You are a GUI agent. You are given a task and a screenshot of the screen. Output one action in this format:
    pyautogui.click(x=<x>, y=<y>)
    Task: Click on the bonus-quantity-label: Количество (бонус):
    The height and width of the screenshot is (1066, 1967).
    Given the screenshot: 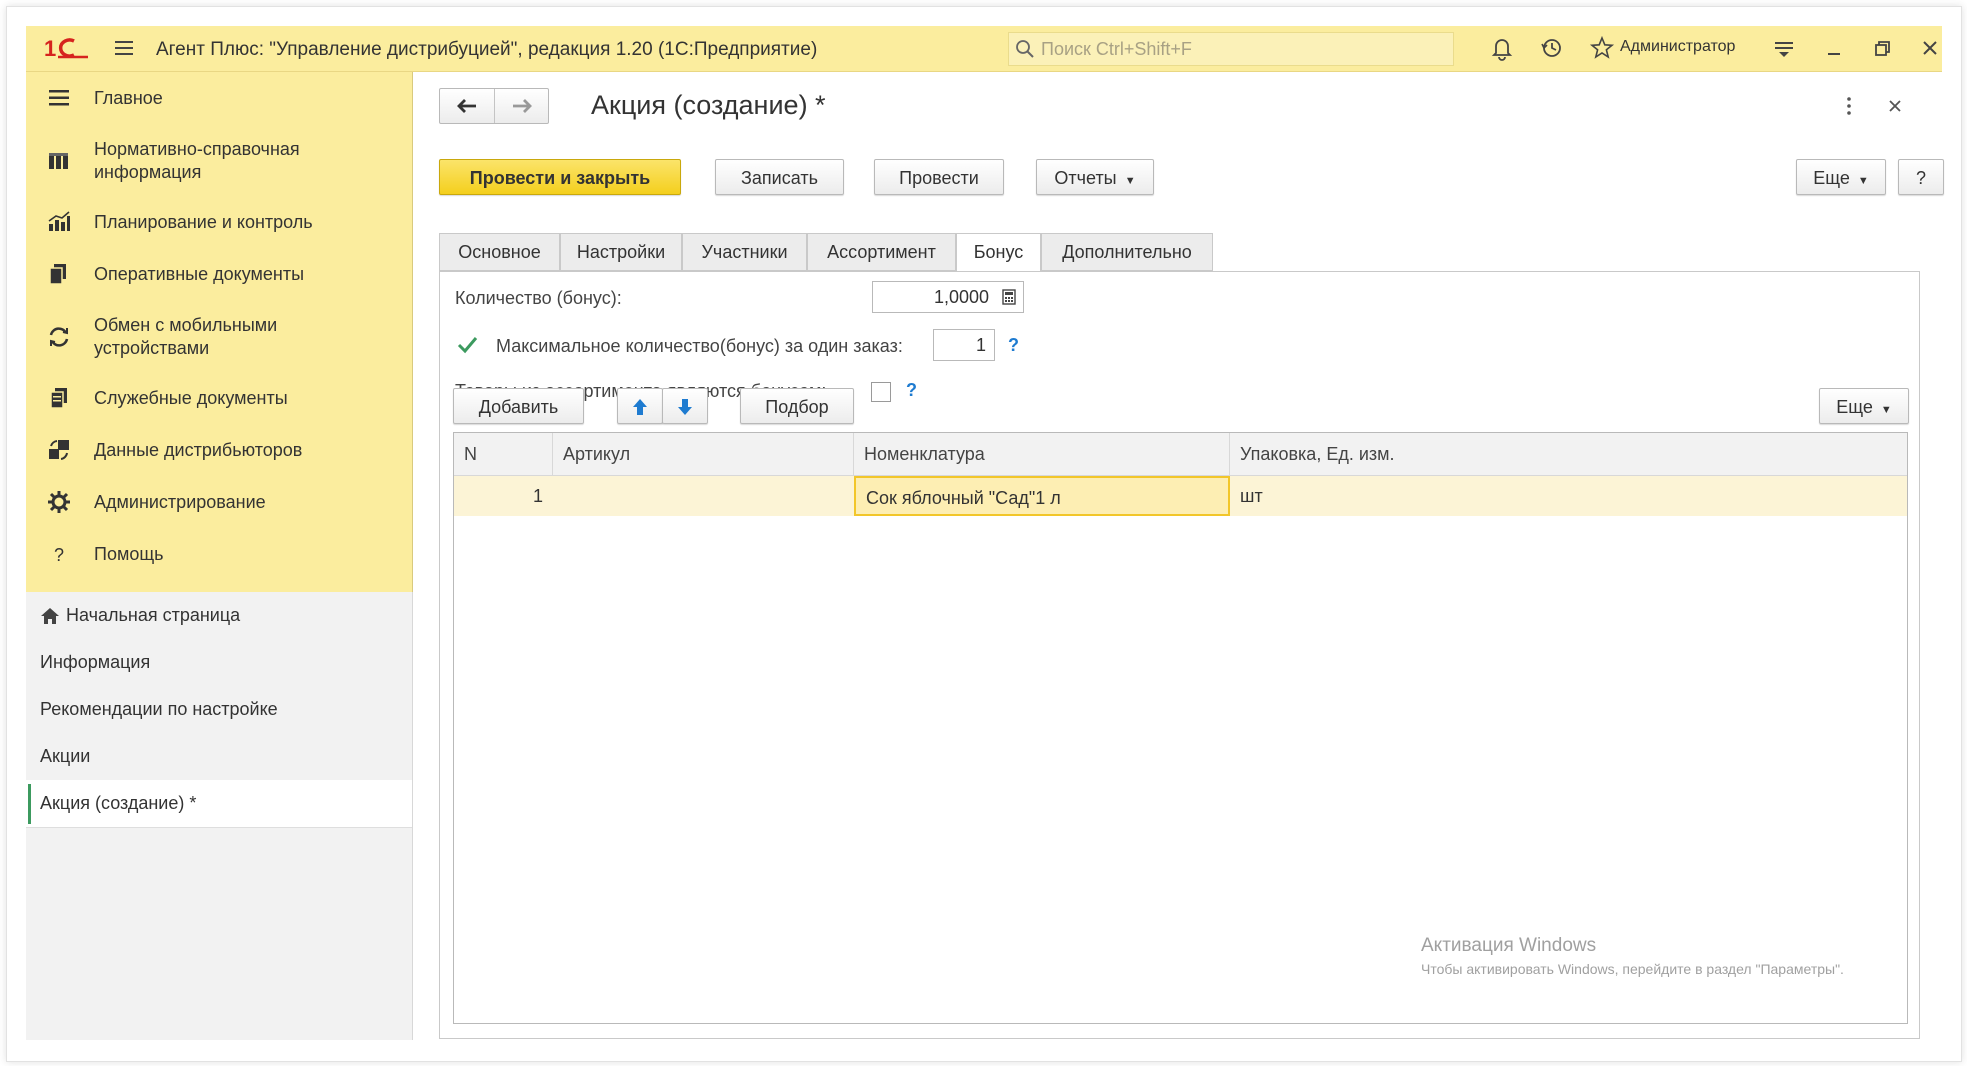 What is the action you would take?
    pyautogui.click(x=538, y=298)
    